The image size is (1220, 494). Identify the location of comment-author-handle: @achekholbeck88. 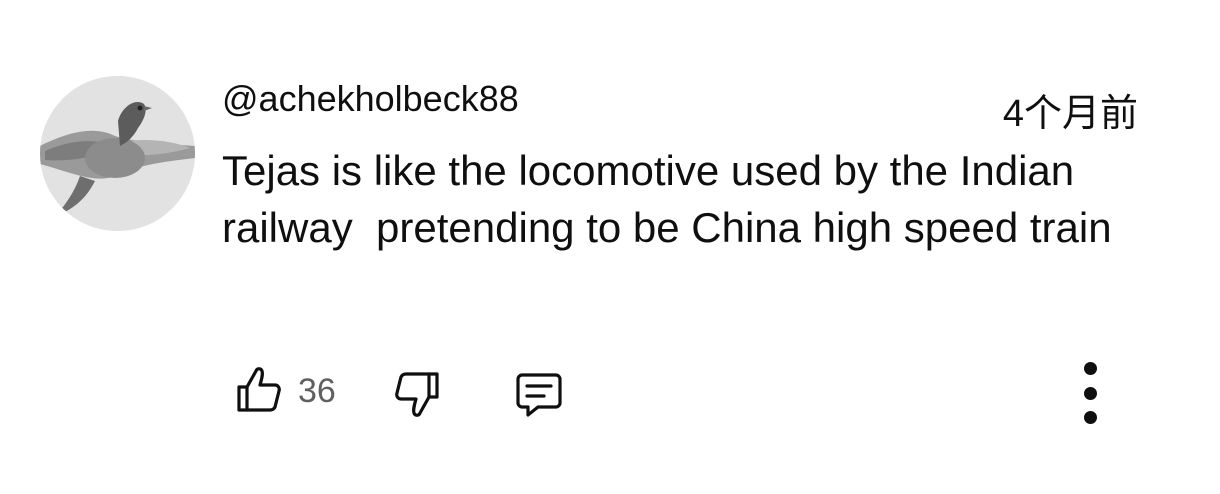
(370, 99).